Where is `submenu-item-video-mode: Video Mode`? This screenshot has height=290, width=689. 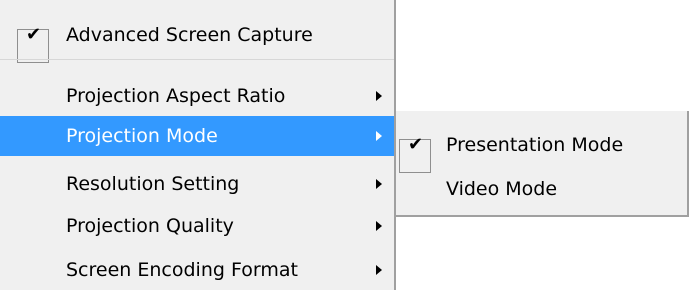 submenu-item-video-mode: Video Mode is located at coordinates (541, 189).